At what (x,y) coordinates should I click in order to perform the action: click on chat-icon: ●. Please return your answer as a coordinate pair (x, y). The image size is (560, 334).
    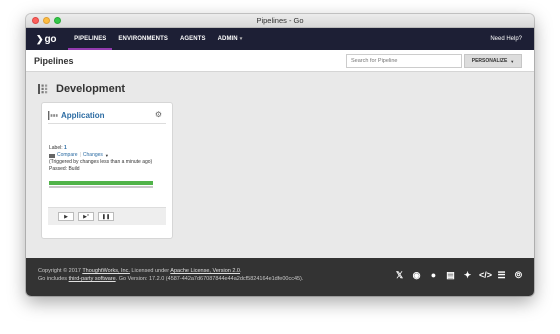
    Looking at the image, I should click on (433, 275).